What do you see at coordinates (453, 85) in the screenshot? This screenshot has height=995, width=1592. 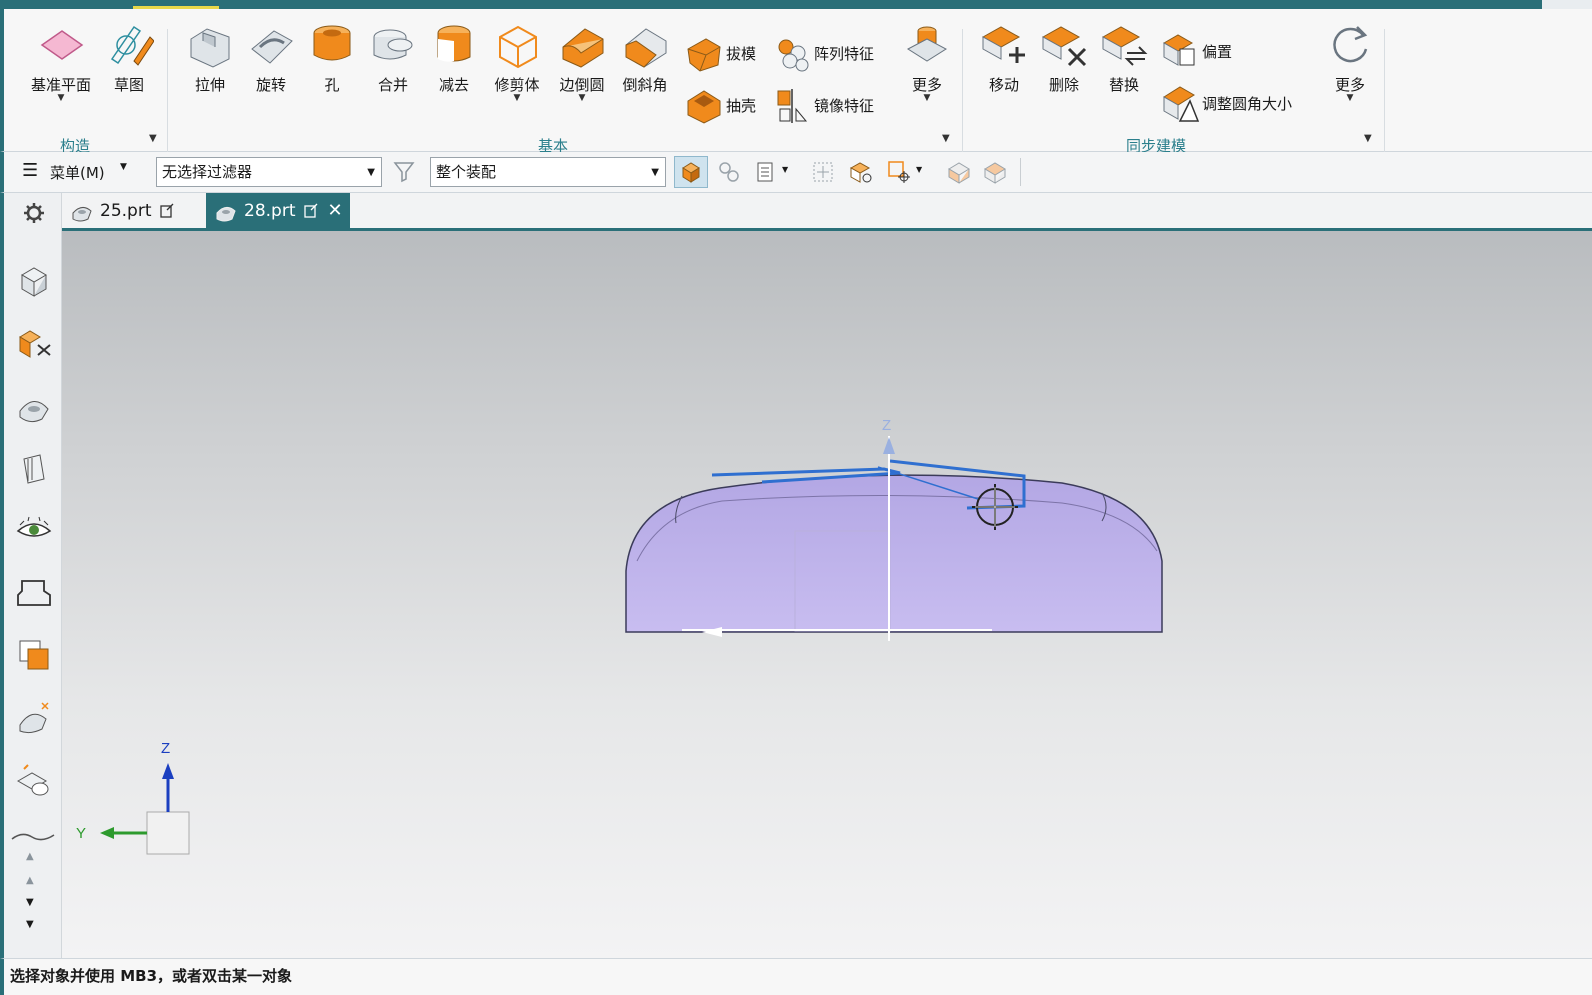 I see `subtract-label: 减去` at bounding box center [453, 85].